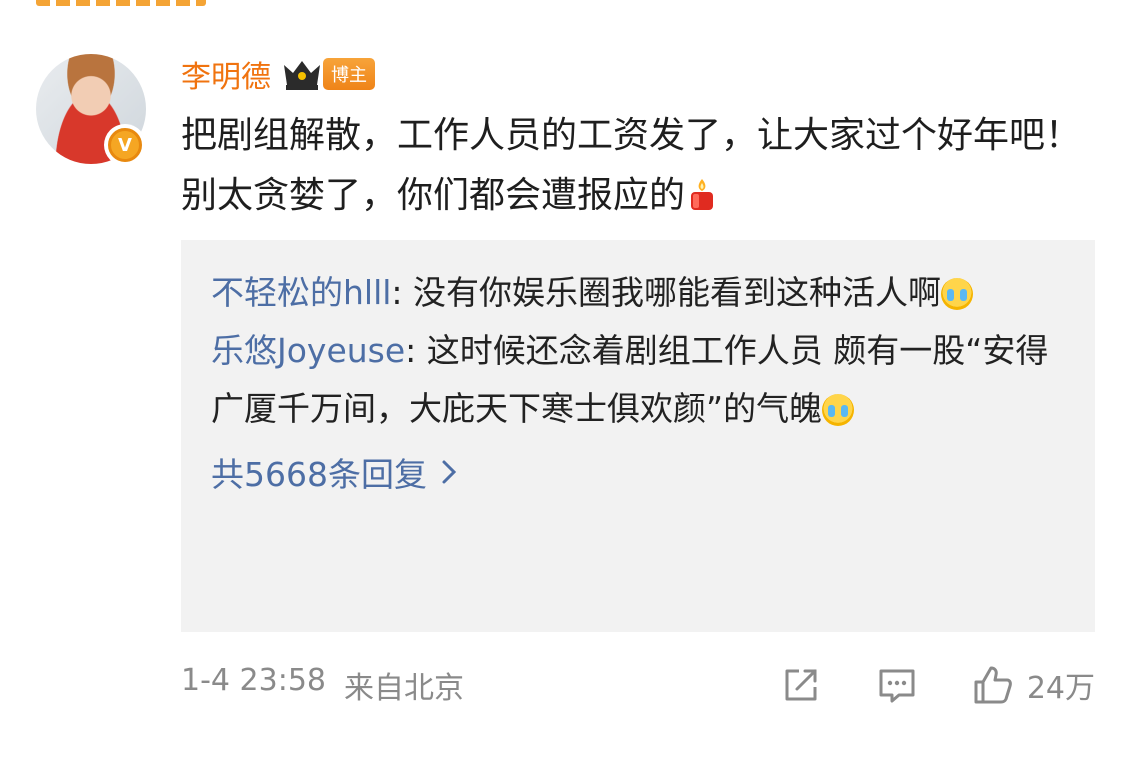 The height and width of the screenshot is (765, 1130). I want to click on like-count: 24万, so click(1060, 688).